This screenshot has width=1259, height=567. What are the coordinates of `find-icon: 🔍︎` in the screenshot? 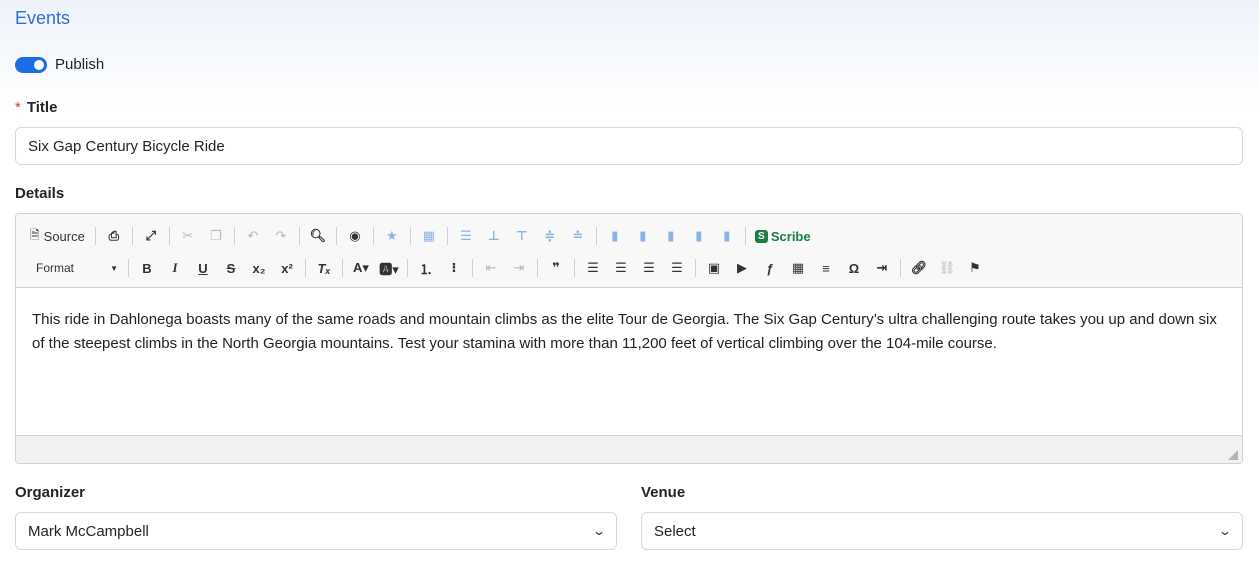 It's located at (318, 236).